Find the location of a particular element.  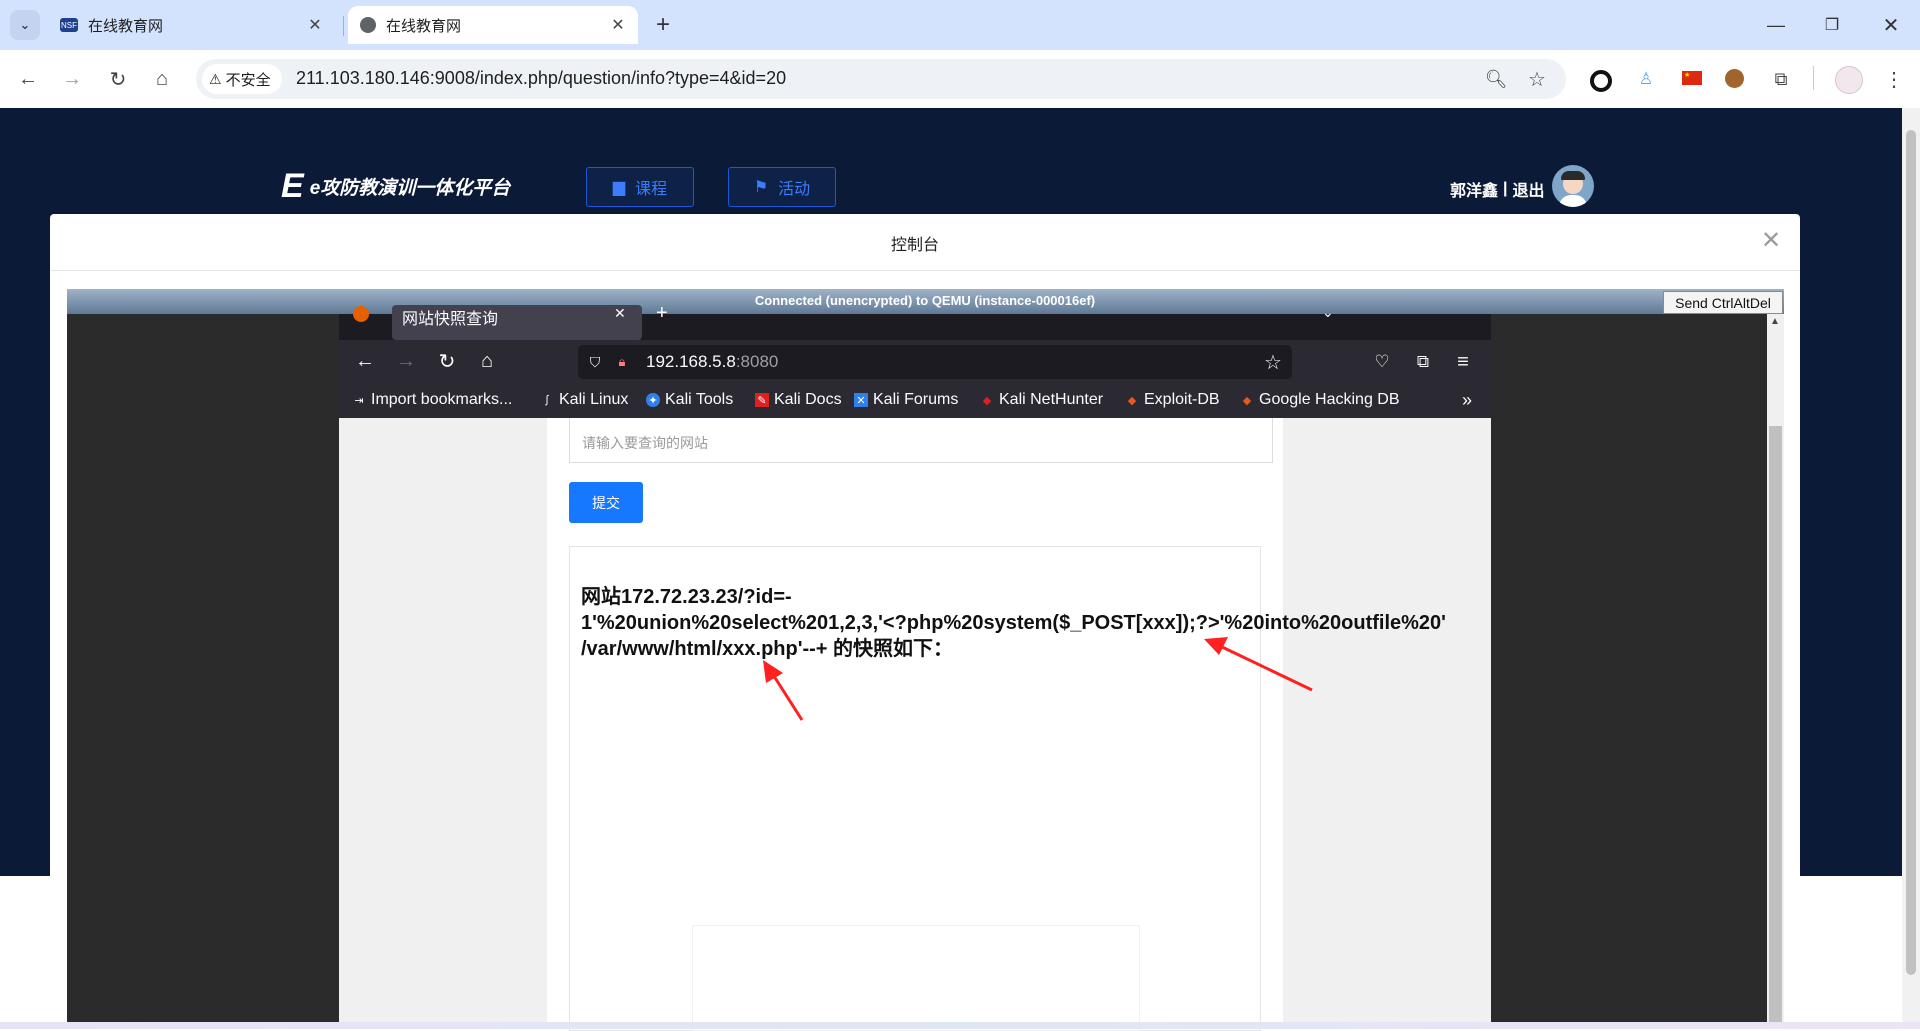

annotation-arrow-right is located at coordinates (1258, 664).